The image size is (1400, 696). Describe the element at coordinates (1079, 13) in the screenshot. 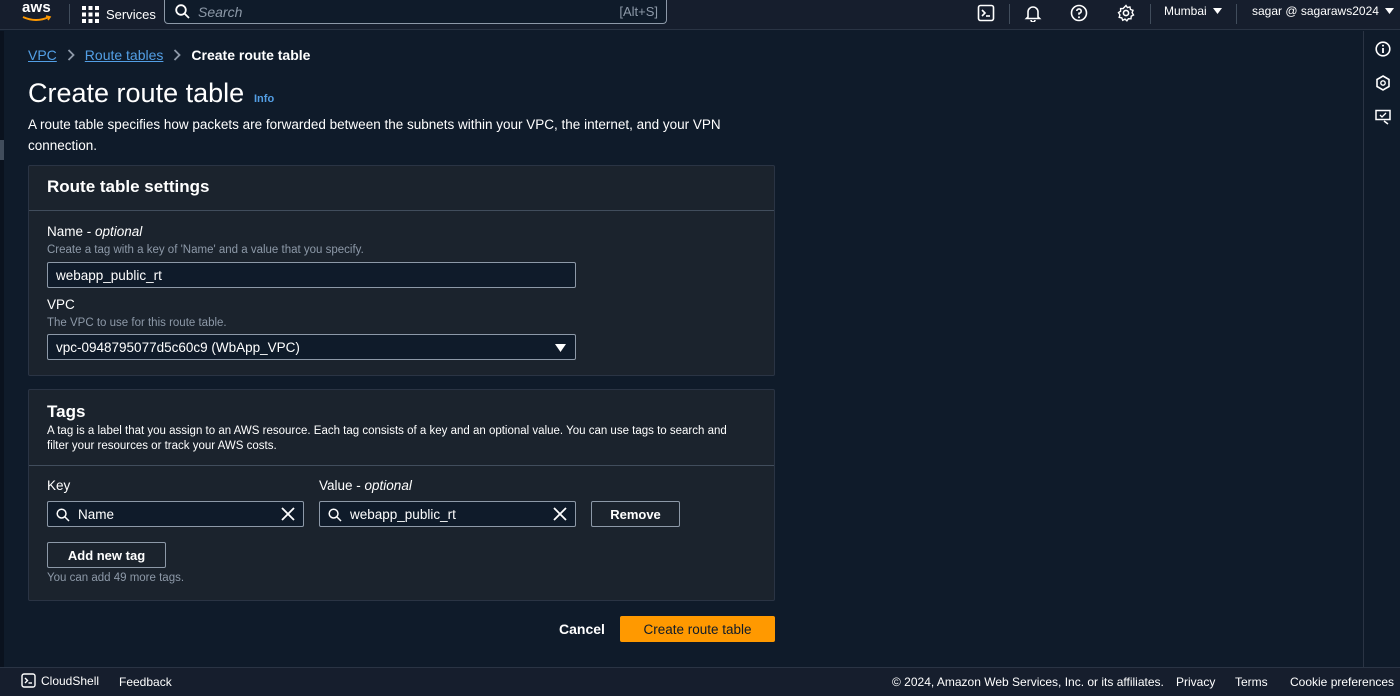

I see `help-icon` at that location.